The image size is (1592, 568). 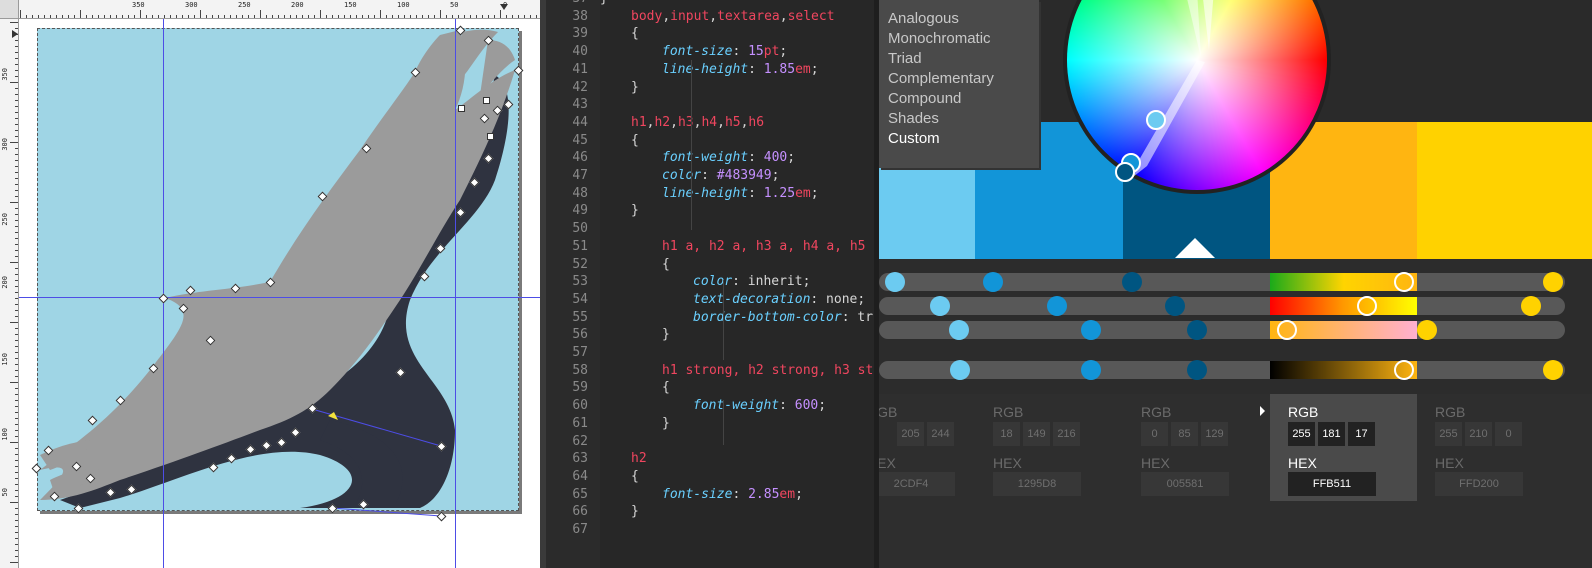 What do you see at coordinates (9, 293) in the screenshot?
I see `vertical-ruler: 50 100 150 200 250 300 350` at bounding box center [9, 293].